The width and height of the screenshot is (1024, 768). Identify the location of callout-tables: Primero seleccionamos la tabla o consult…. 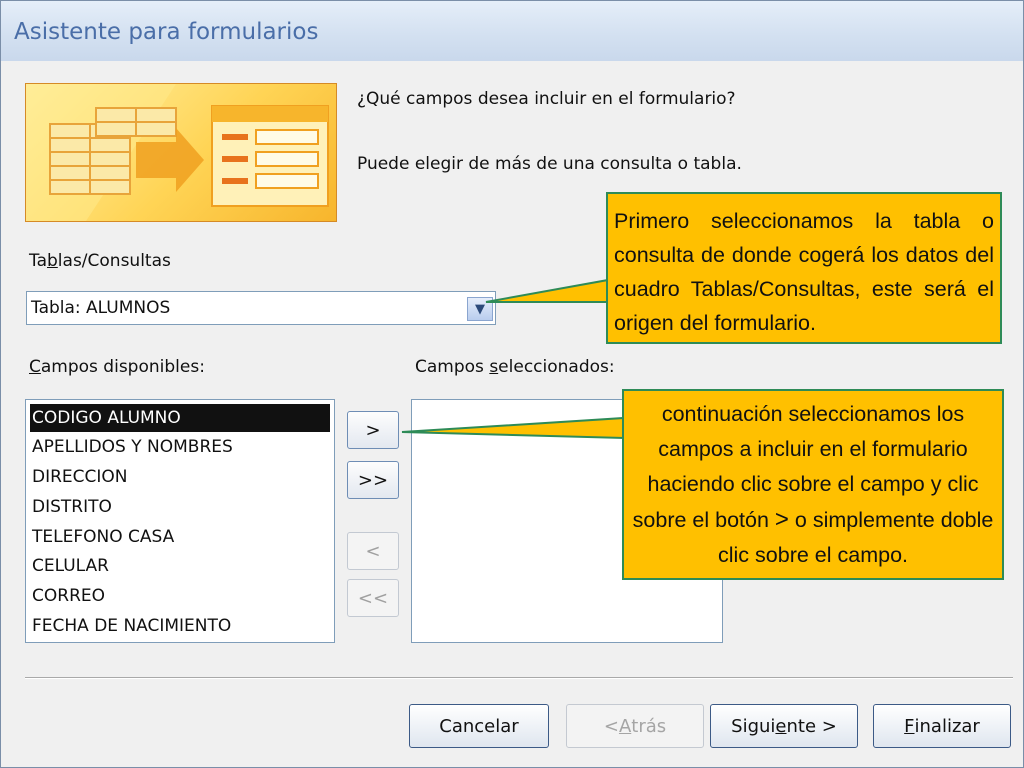
(804, 268).